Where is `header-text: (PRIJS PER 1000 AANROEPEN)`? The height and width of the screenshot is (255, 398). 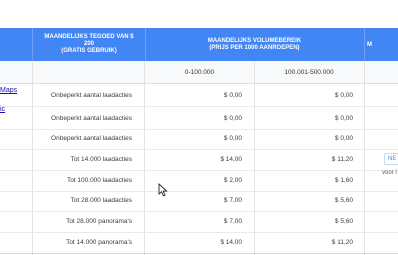 header-text: (PRIJS PER 1000 AANROEPEN) is located at coordinates (254, 47).